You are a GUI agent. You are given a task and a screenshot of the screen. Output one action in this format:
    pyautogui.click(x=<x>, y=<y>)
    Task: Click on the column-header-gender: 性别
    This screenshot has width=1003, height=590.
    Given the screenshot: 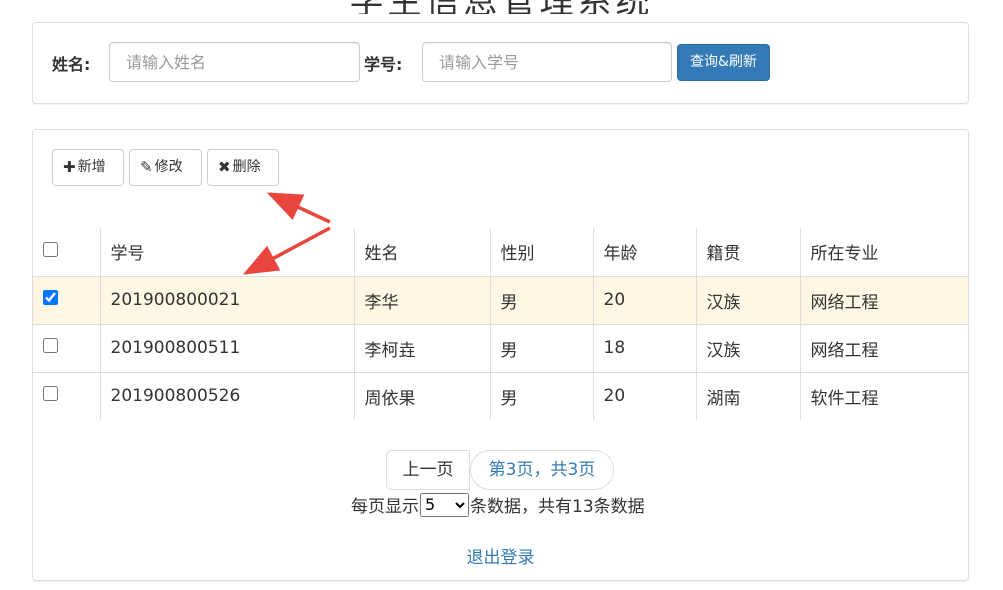 What is the action you would take?
    pyautogui.click(x=541, y=252)
    